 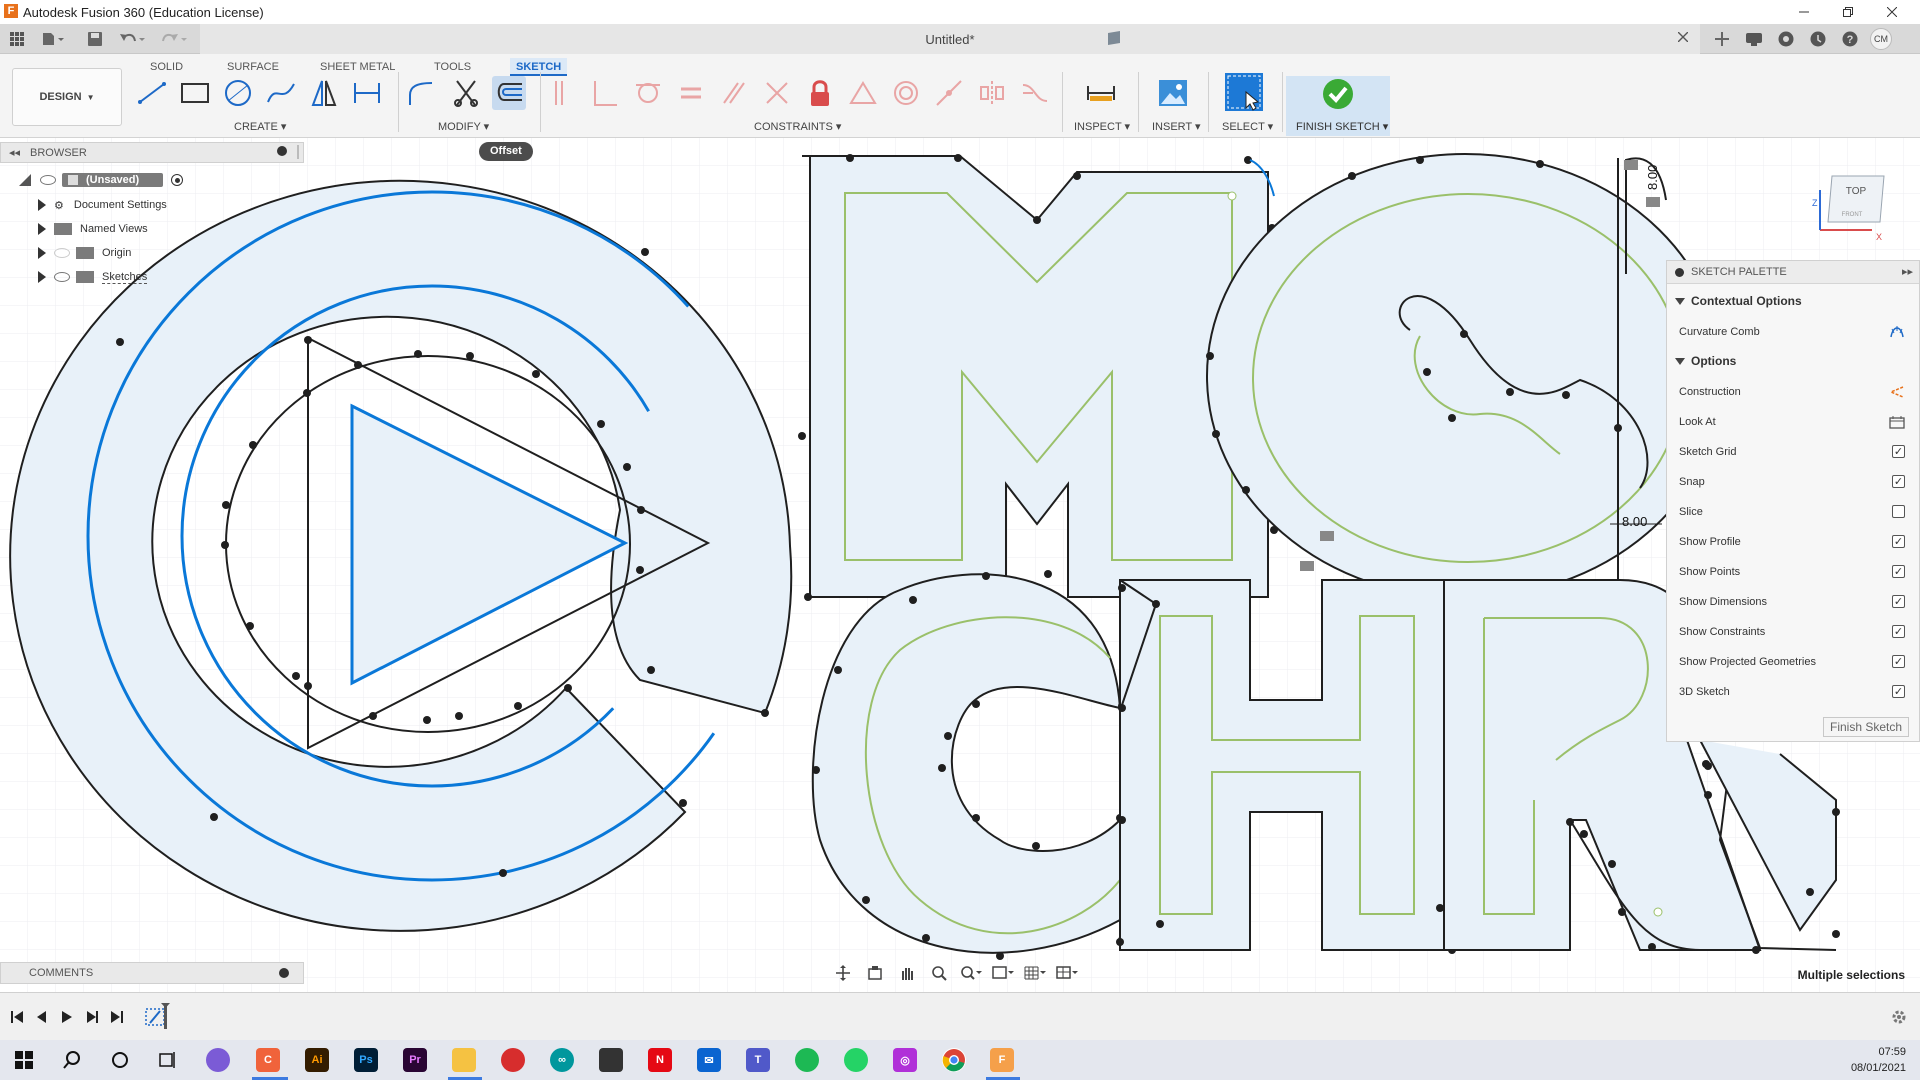 What do you see at coordinates (954, 1060) in the screenshot?
I see `chrome-icon` at bounding box center [954, 1060].